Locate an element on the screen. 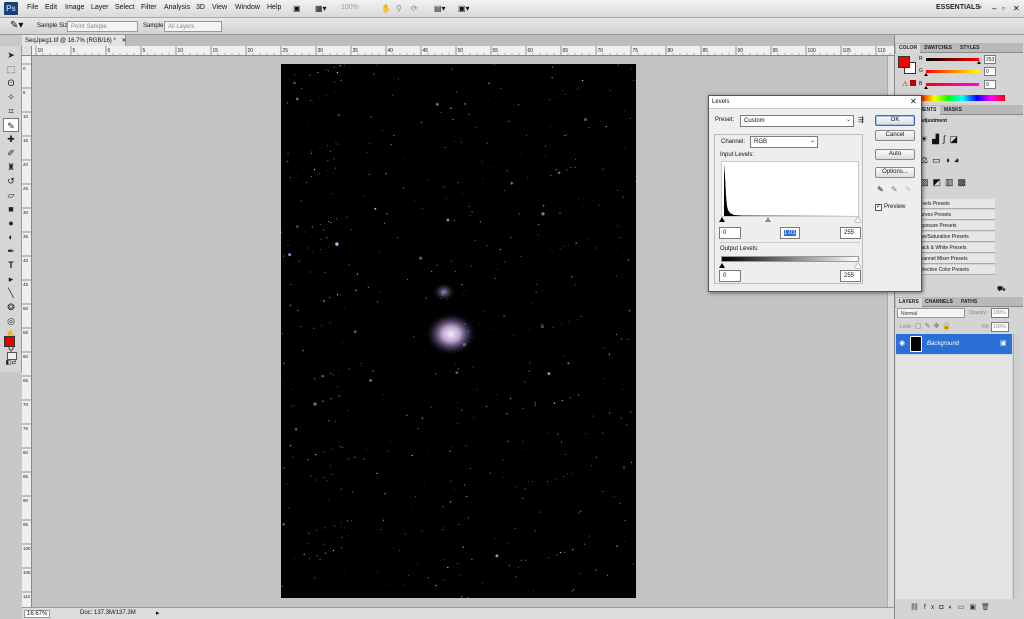 The image size is (1024, 619). adjustment-icons-row-3: ▨◩▥▩ is located at coordinates (945, 182).